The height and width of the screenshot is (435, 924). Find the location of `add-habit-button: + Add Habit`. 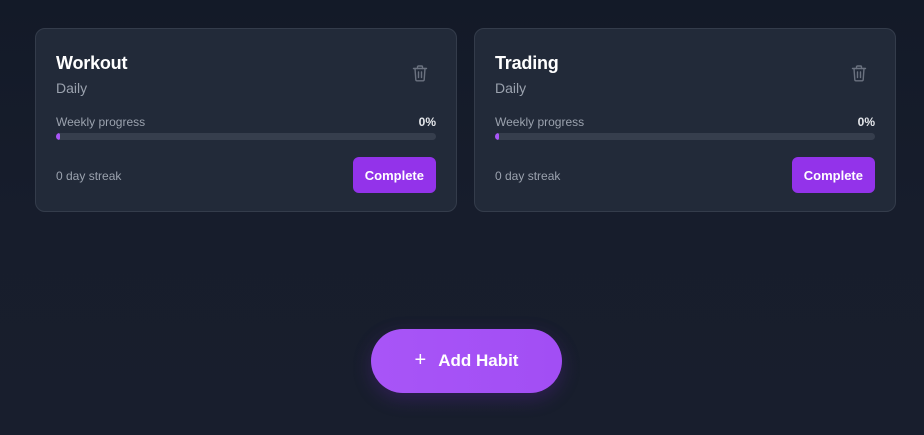

add-habit-button: + Add Habit is located at coordinates (466, 361).